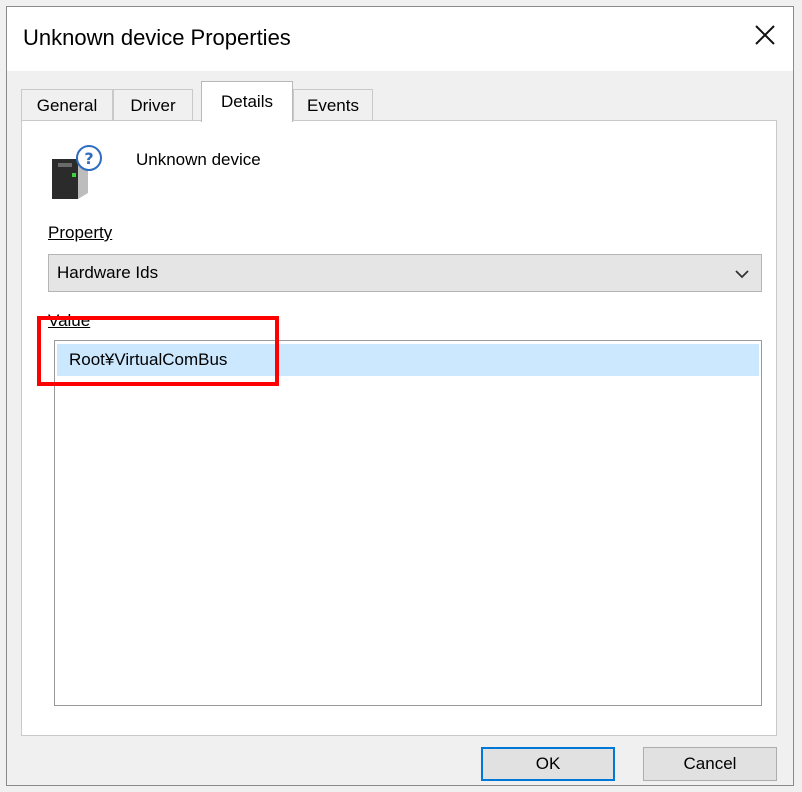 The width and height of the screenshot is (802, 792). Describe the element at coordinates (548, 764) in the screenshot. I see `ok-button: OK` at that location.